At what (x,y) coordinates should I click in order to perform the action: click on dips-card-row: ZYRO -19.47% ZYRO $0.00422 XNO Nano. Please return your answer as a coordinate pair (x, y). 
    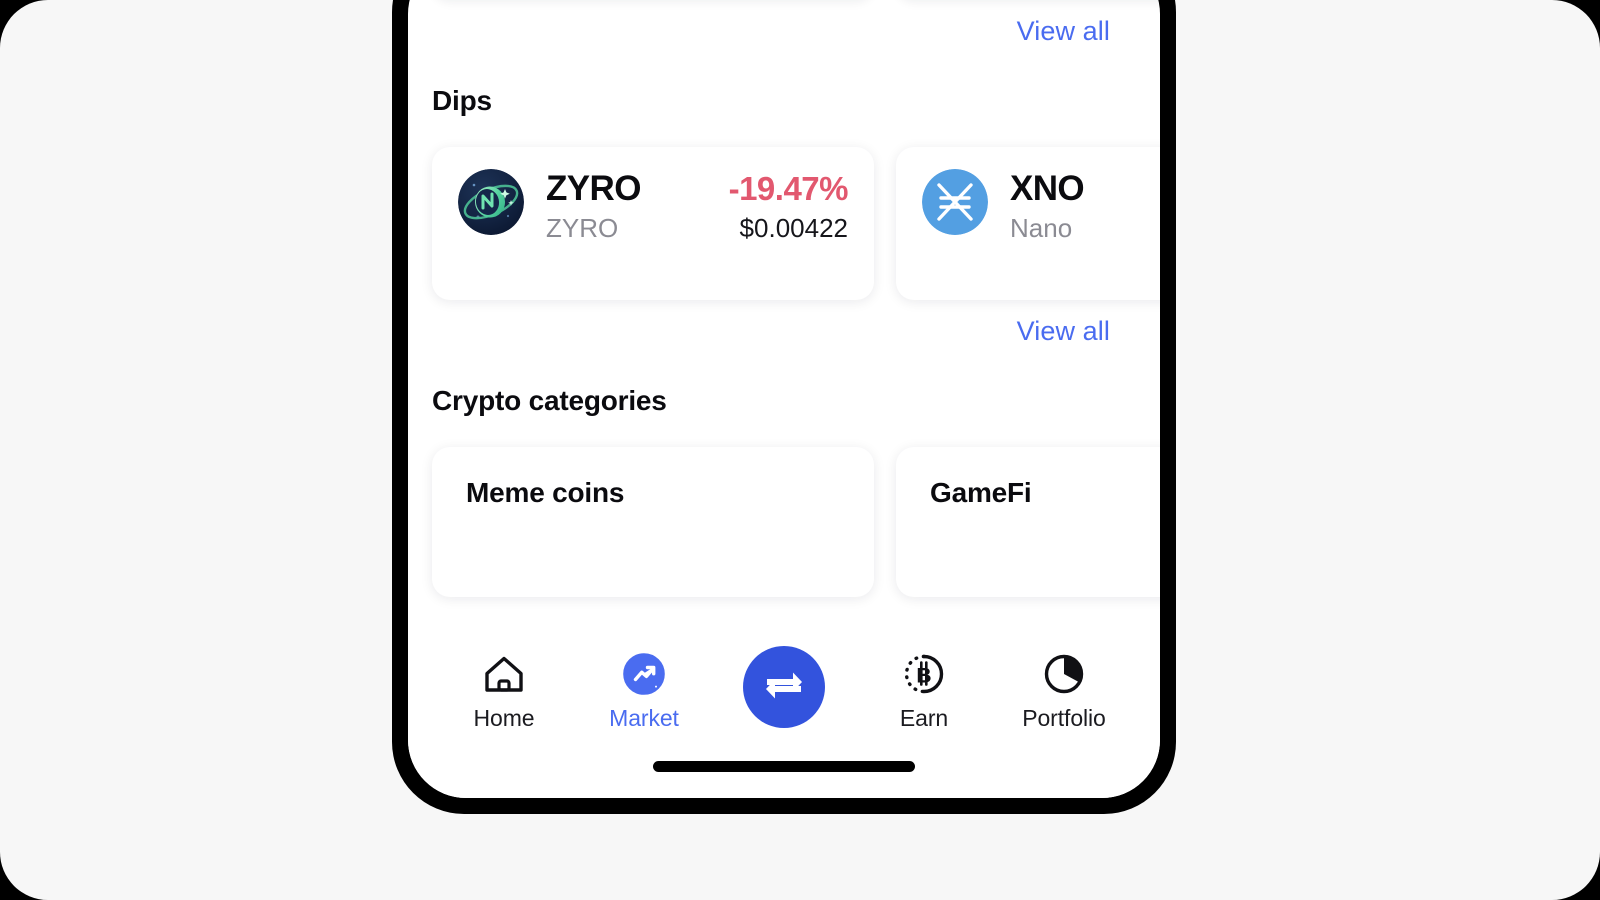
    Looking at the image, I should click on (796, 223).